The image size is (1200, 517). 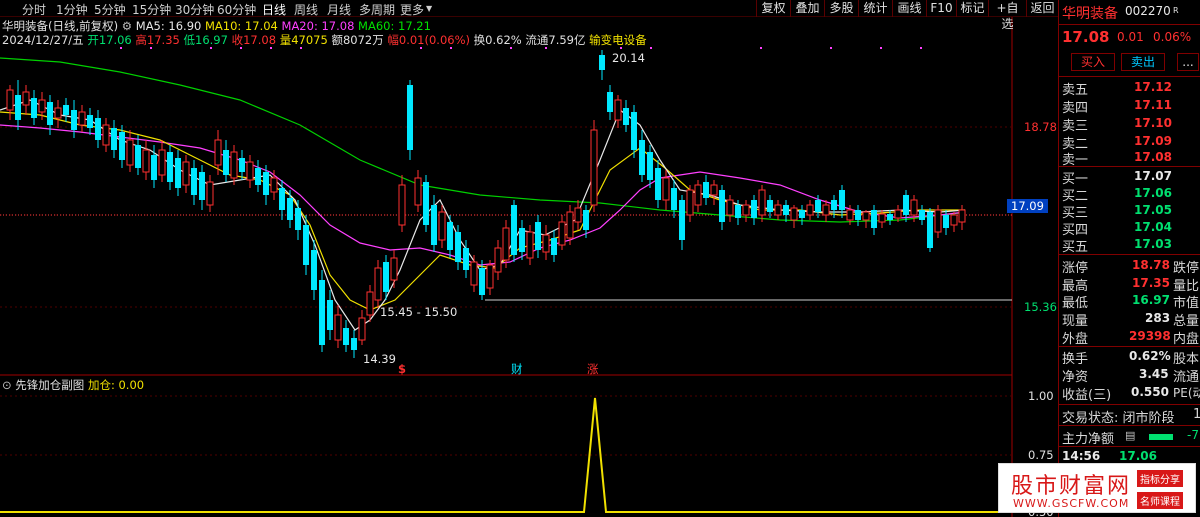 I want to click on period-fenshi: 分时, so click(x=34, y=9).